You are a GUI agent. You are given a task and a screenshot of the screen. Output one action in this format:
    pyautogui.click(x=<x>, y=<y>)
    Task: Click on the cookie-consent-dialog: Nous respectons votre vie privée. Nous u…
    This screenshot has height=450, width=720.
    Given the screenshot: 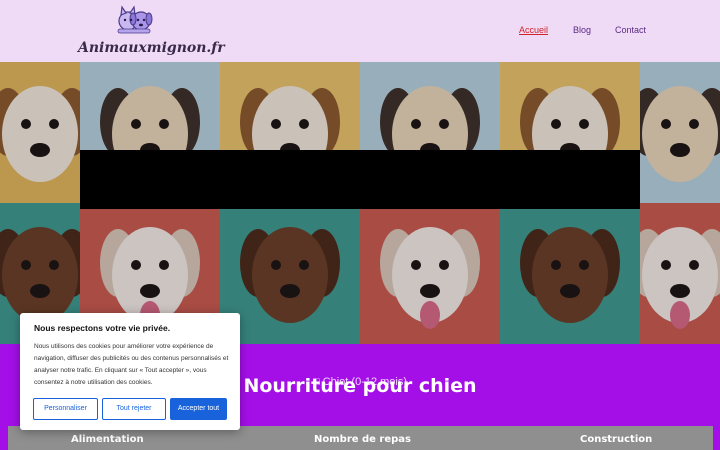 What is the action you would take?
    pyautogui.click(x=130, y=371)
    